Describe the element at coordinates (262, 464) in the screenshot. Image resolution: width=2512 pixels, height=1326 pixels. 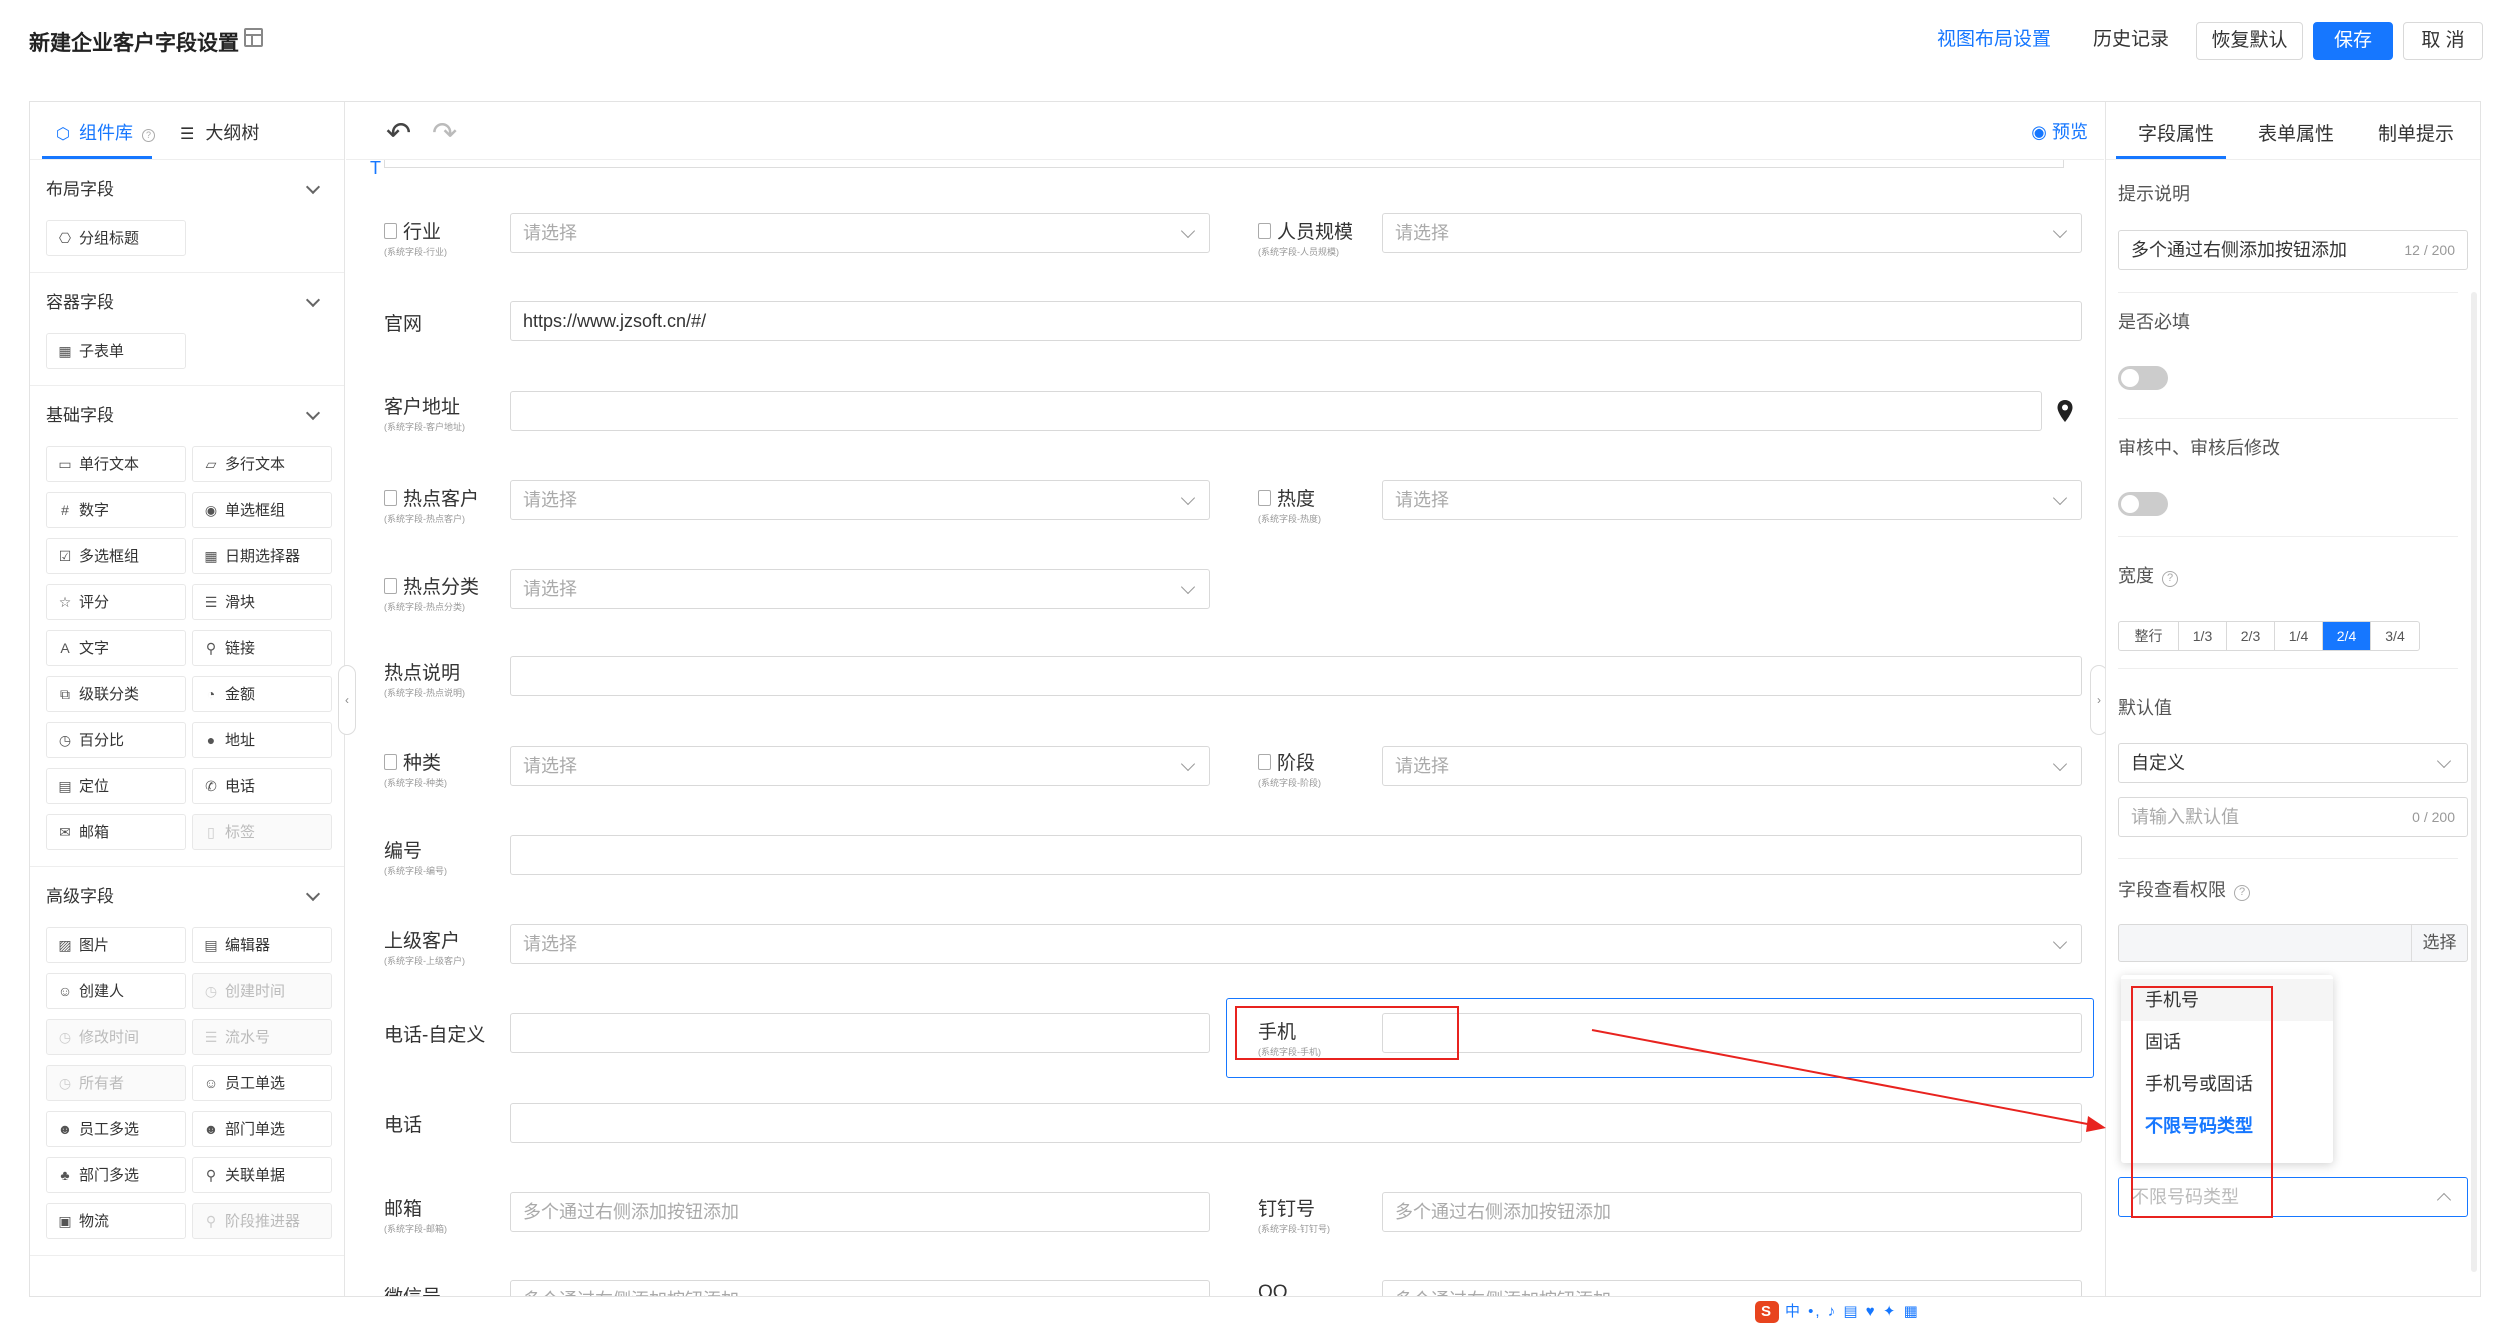
I see `component-item: ▱ 多行文本` at that location.